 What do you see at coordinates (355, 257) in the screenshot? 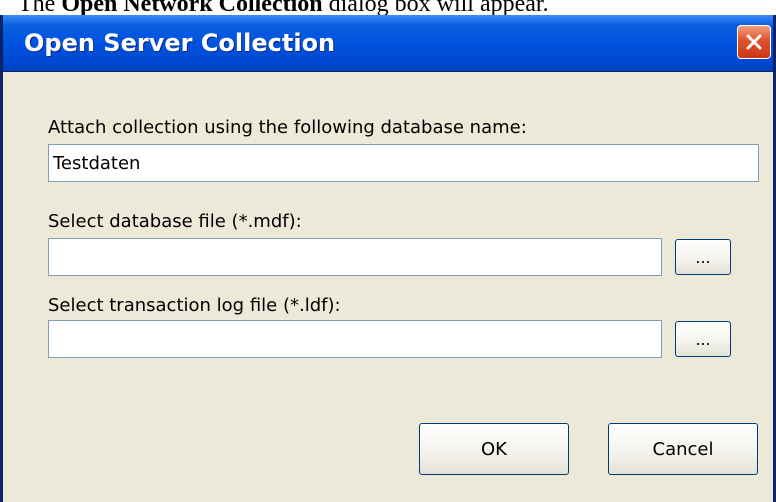
I see `database-file-input` at bounding box center [355, 257].